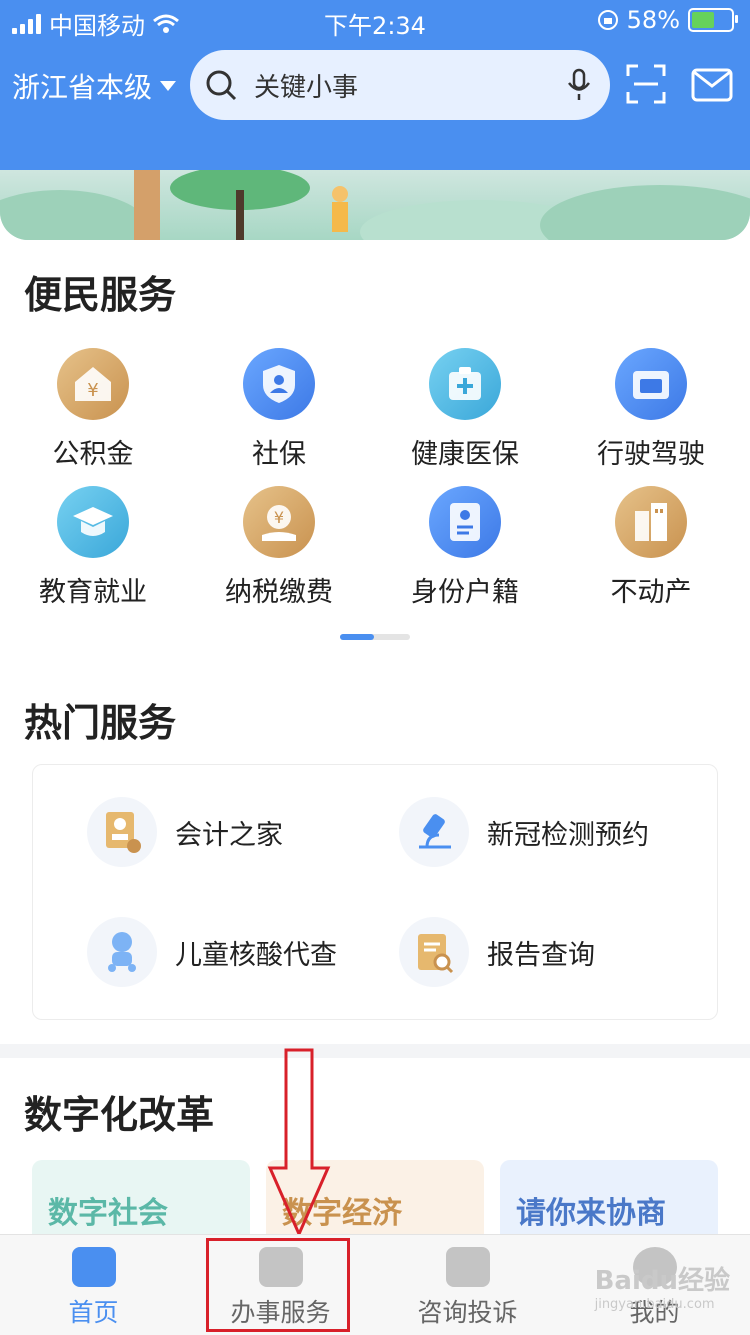 This screenshot has height=1335, width=750. I want to click on digital-title: 数字化改革, so click(119, 1115).